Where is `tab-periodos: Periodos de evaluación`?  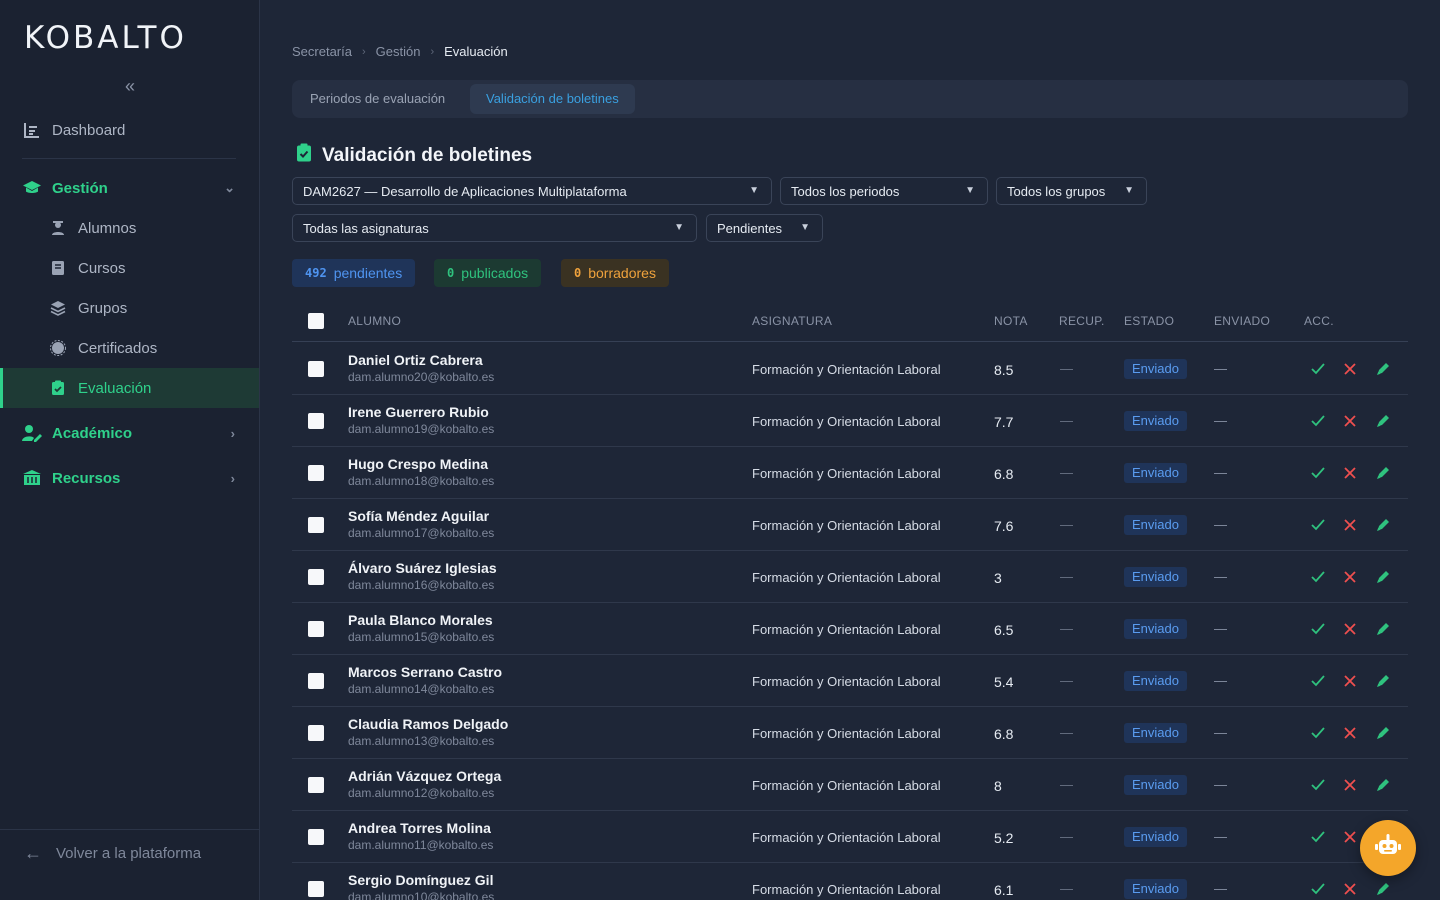 tab-periodos: Periodos de evaluación is located at coordinates (377, 99).